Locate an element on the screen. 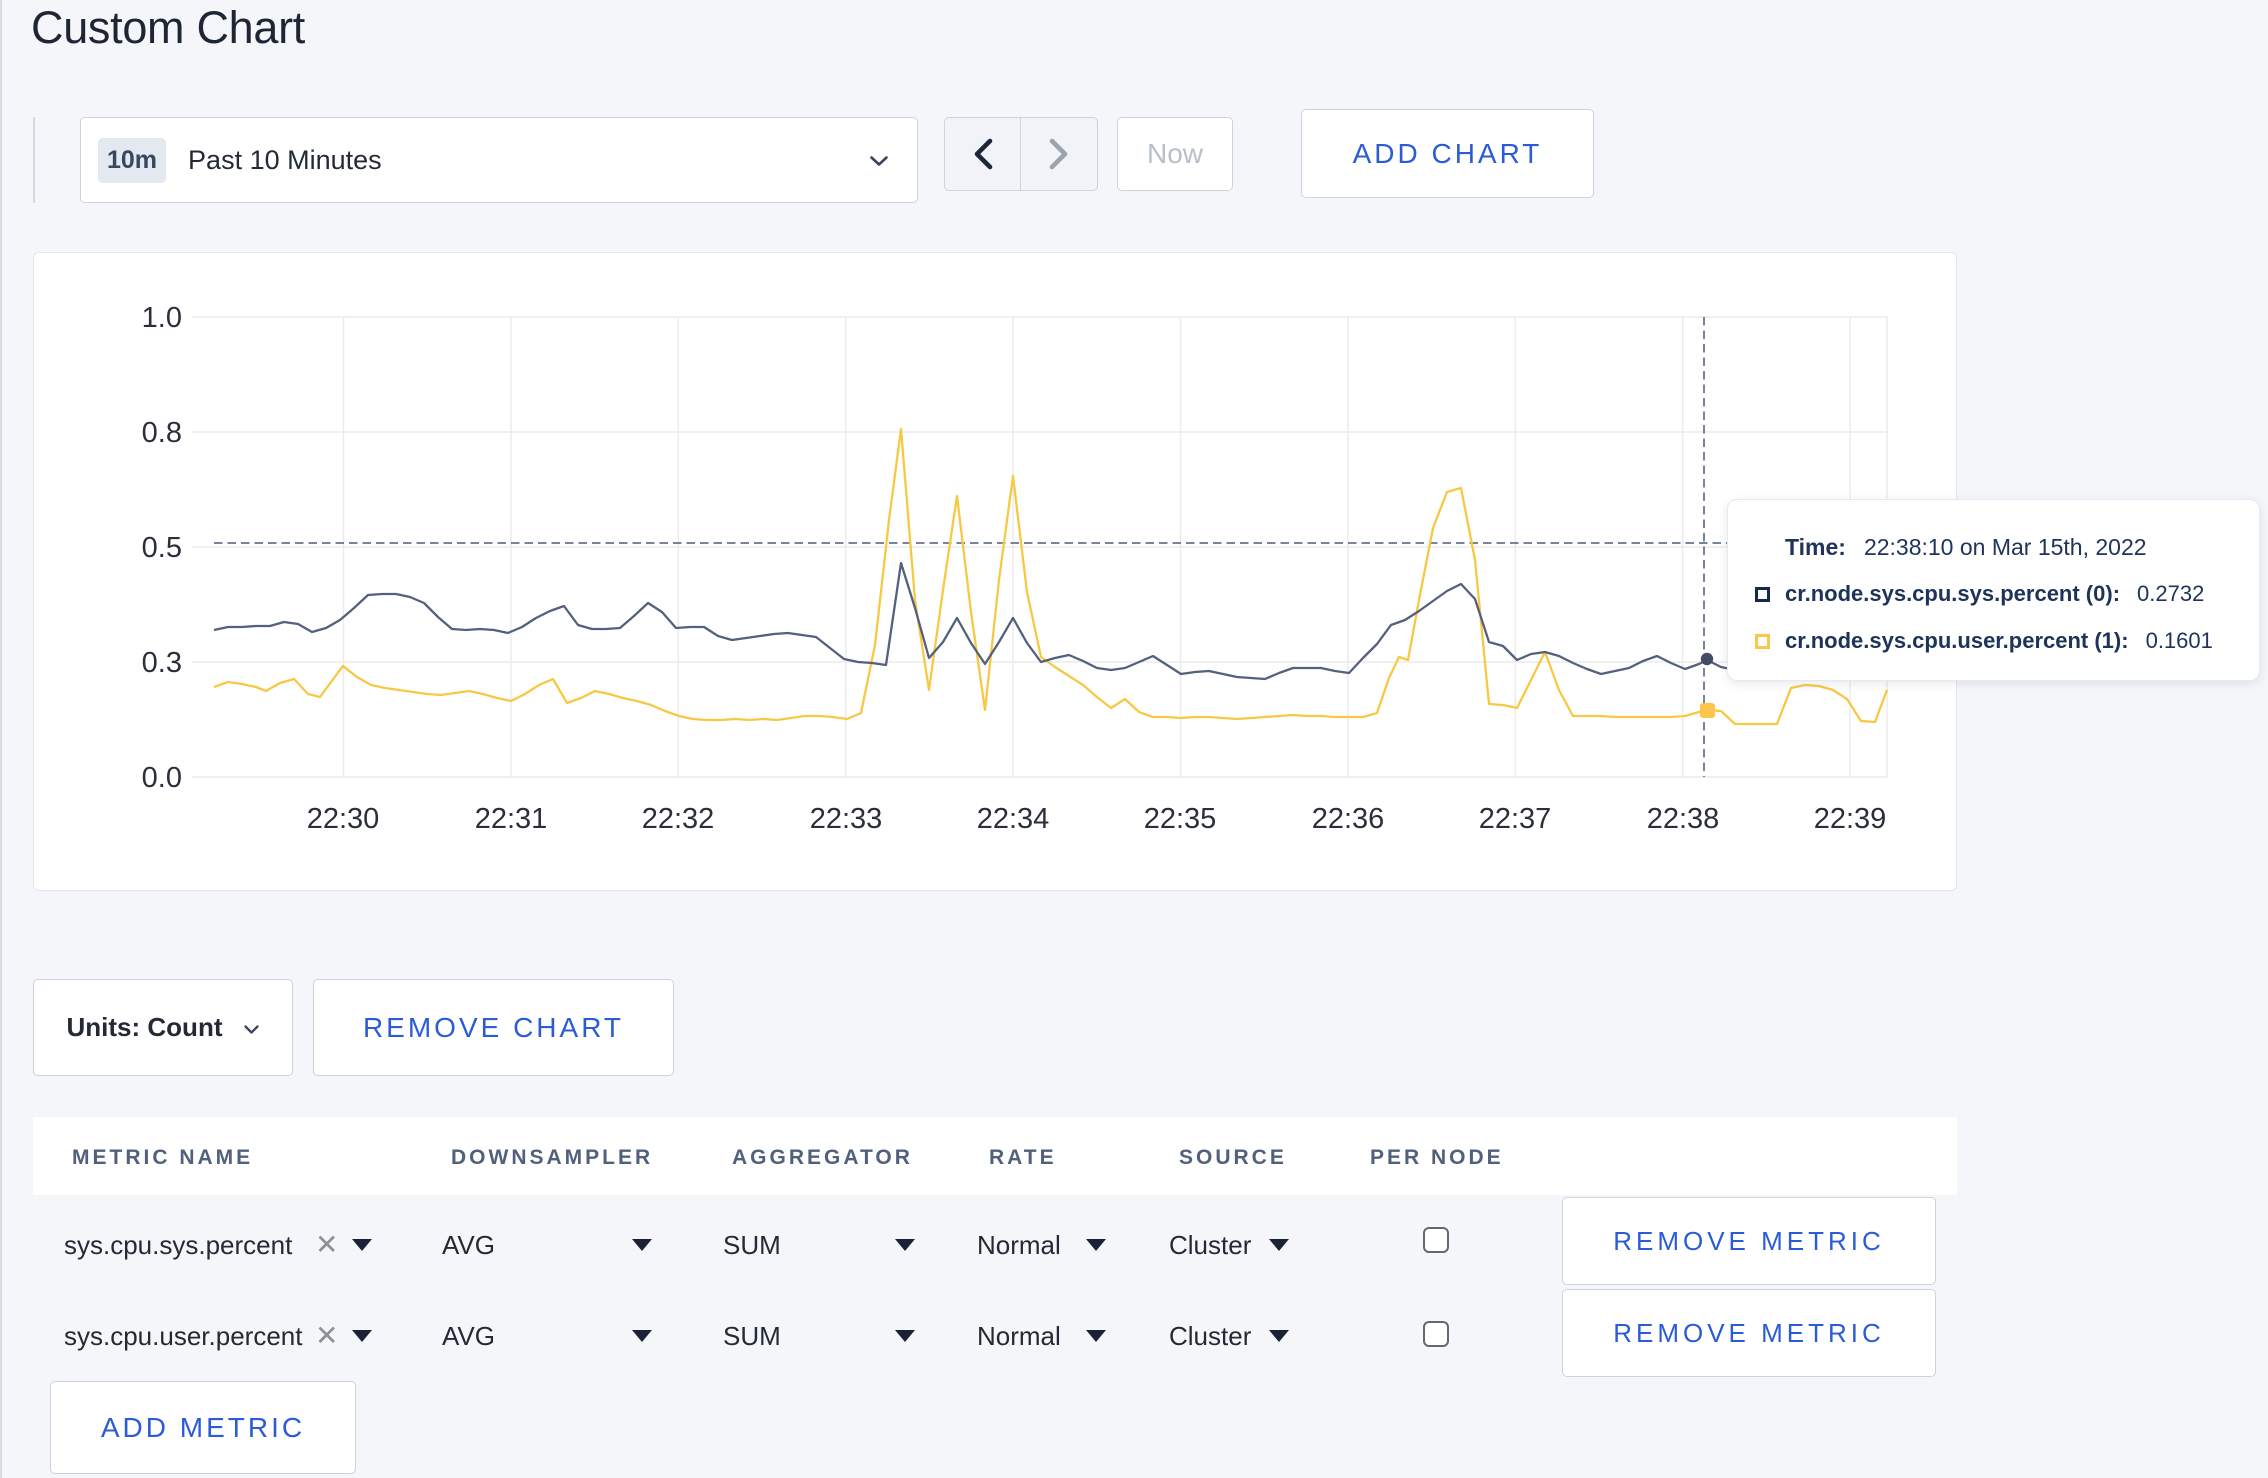 Image resolution: width=2268 pixels, height=1478 pixels. svg-text: 22:38 is located at coordinates (1683, 819).